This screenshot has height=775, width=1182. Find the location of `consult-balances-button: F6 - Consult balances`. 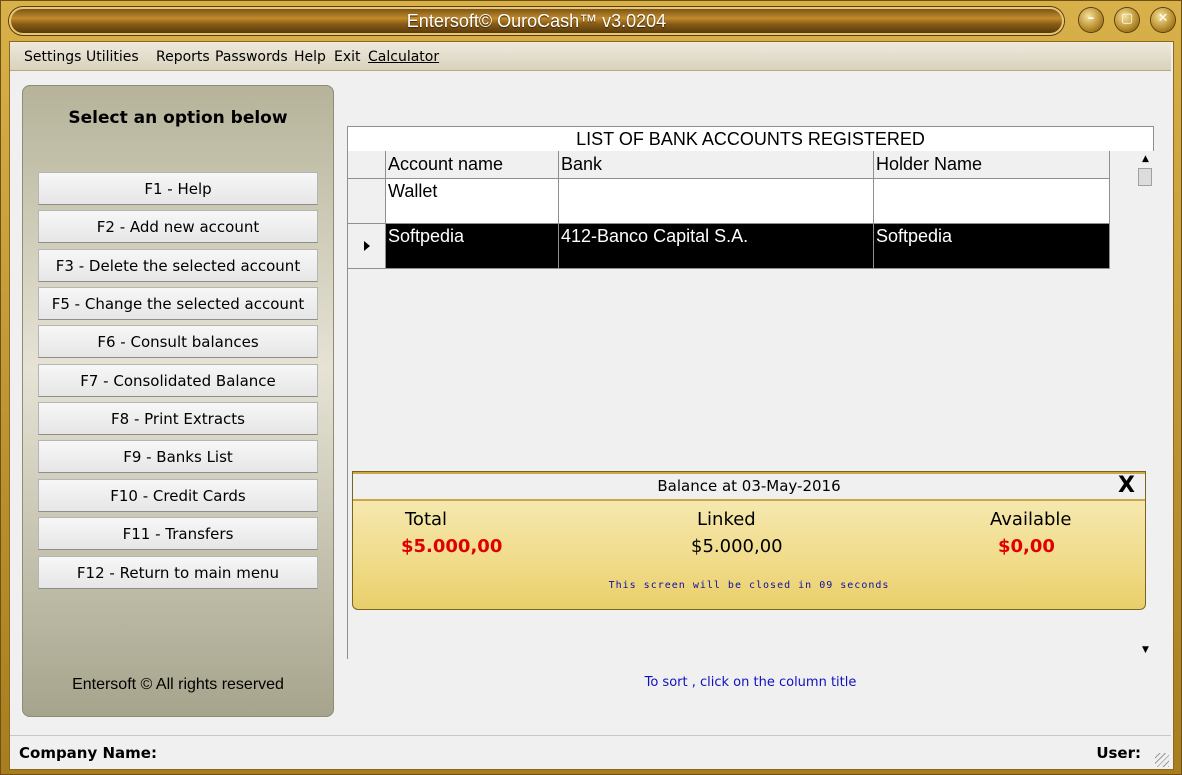

consult-balances-button: F6 - Consult balances is located at coordinates (178, 341).